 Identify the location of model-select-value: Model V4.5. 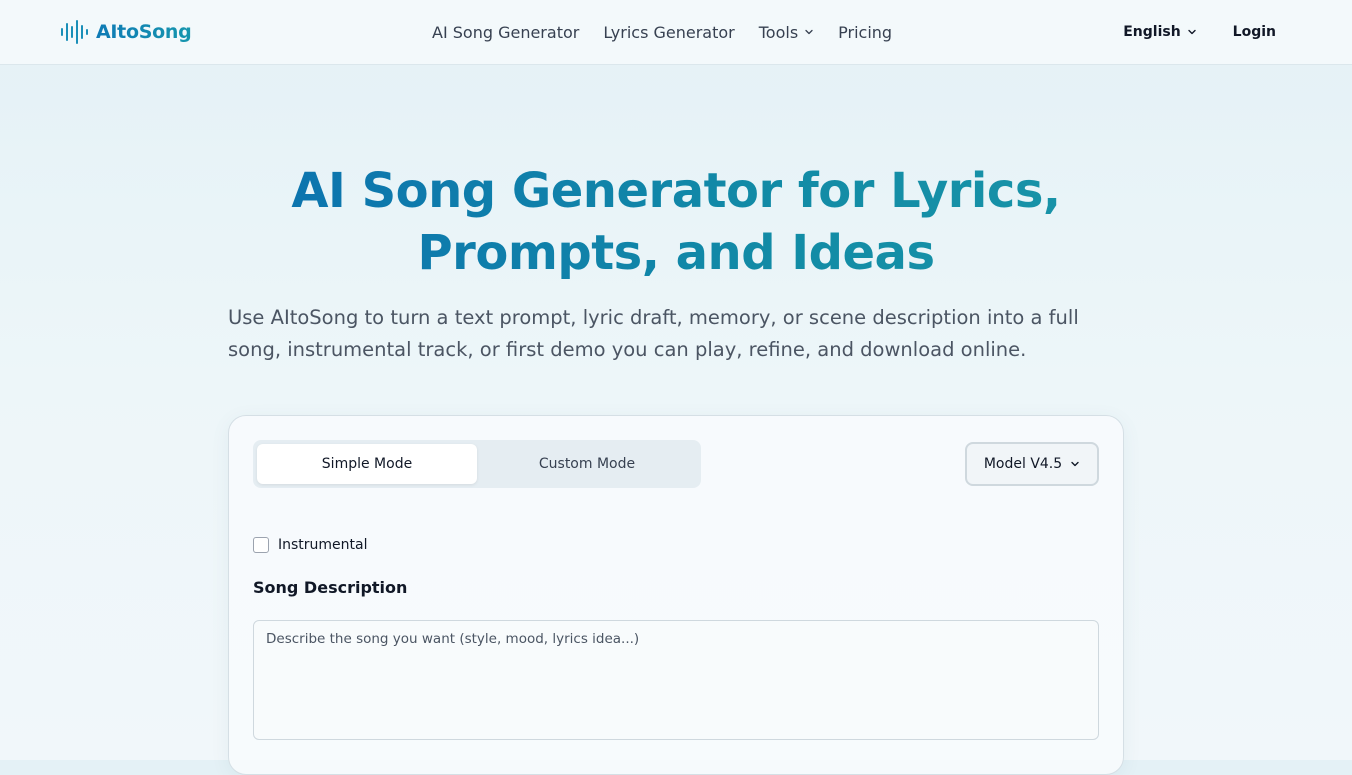
(1023, 464).